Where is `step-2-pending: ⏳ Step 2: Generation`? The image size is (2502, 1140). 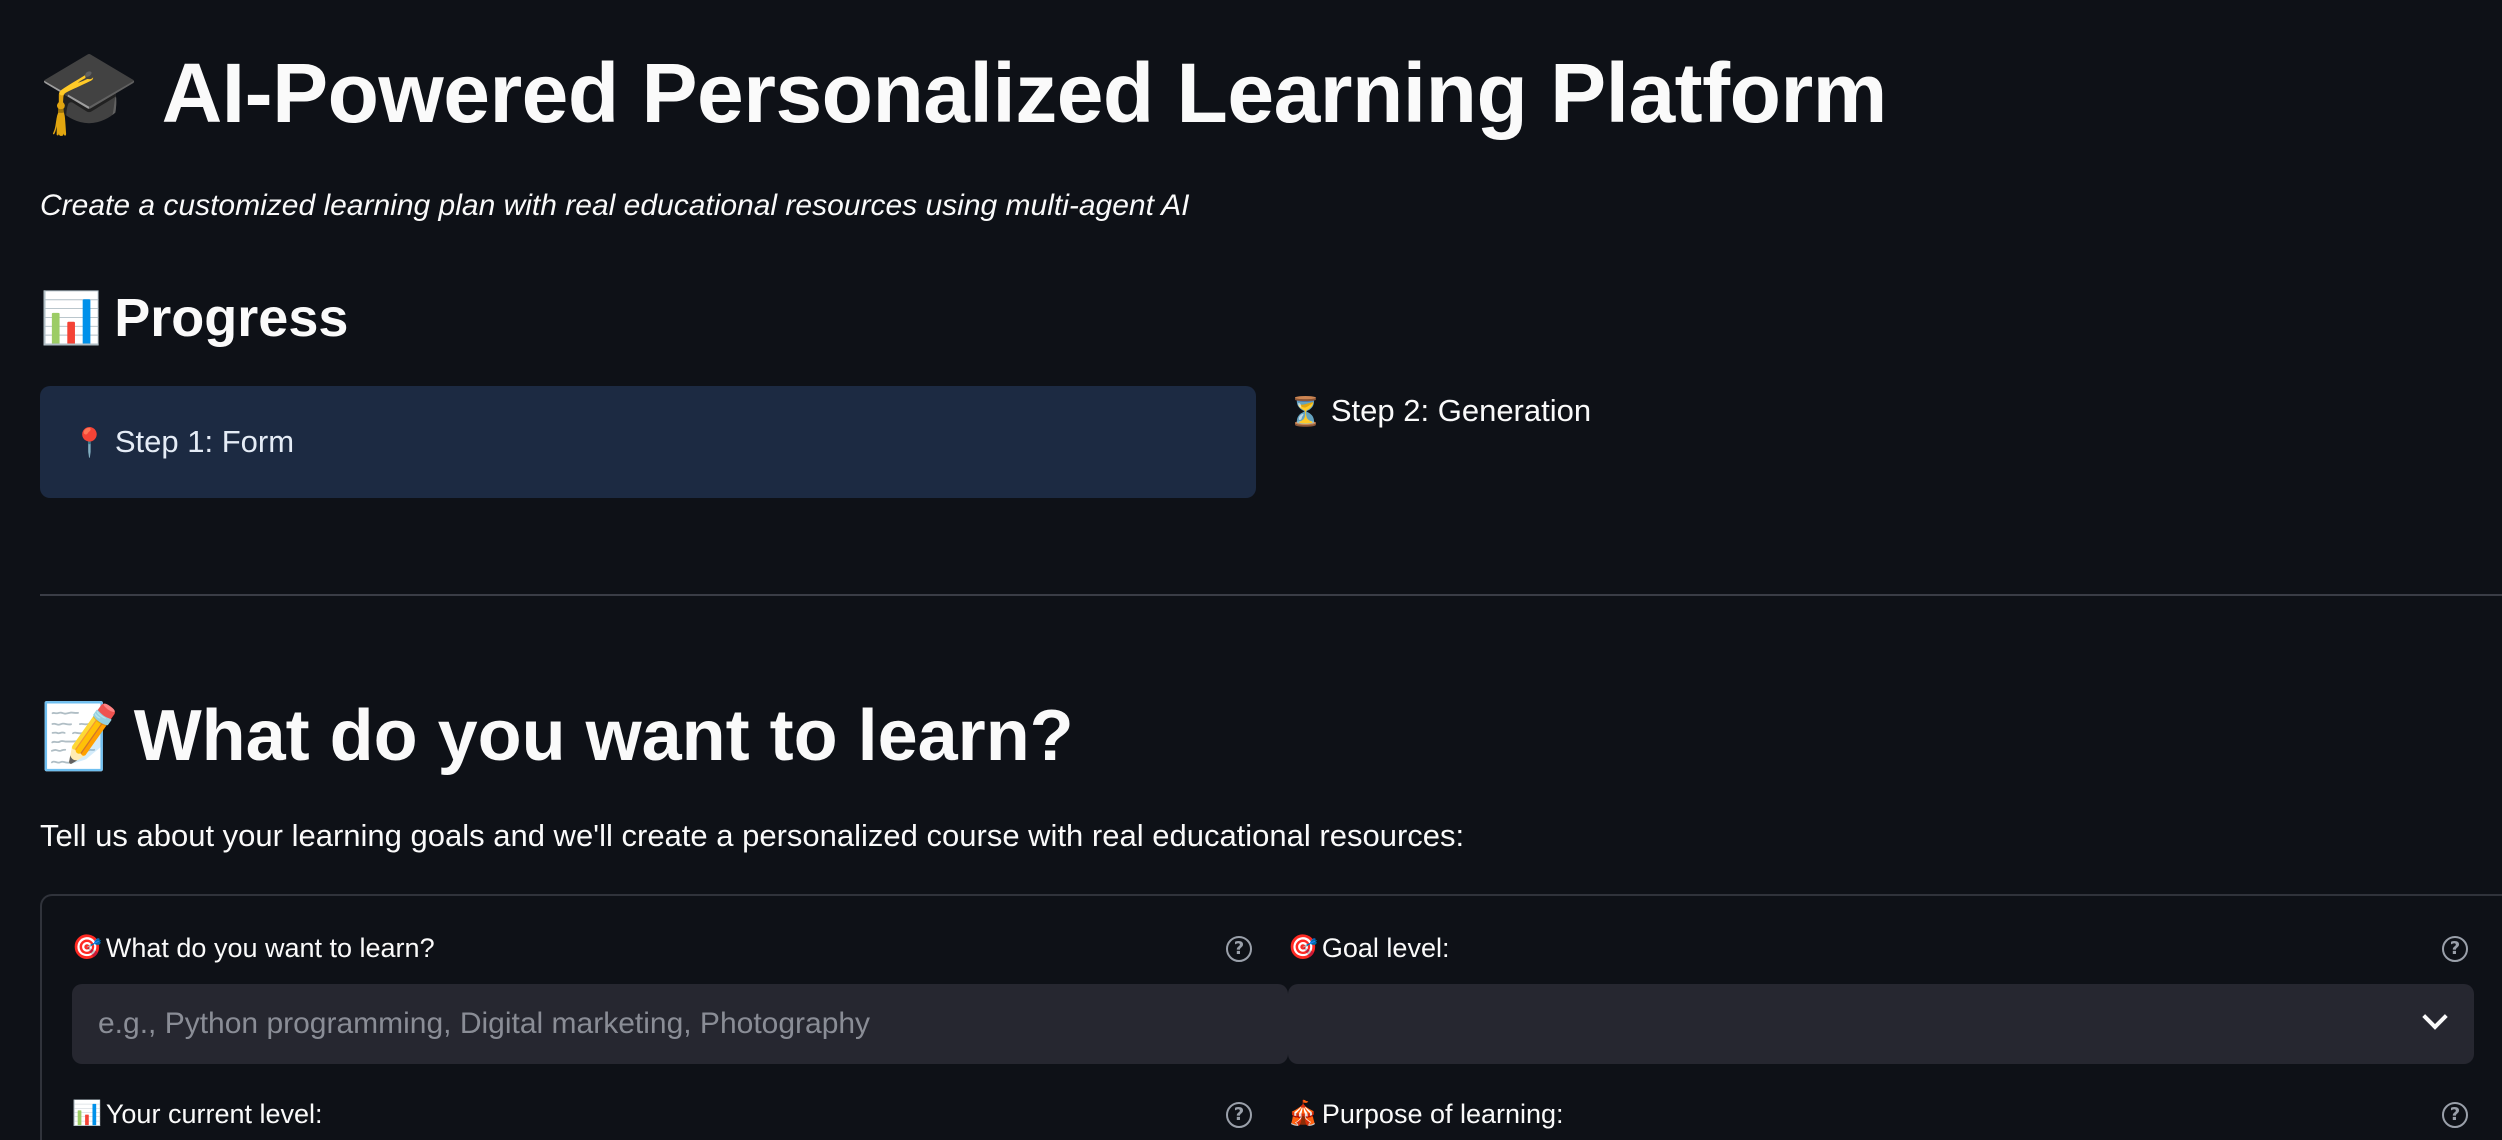
step-2-pending: ⏳ Step 2: Generation is located at coordinates (1439, 411).